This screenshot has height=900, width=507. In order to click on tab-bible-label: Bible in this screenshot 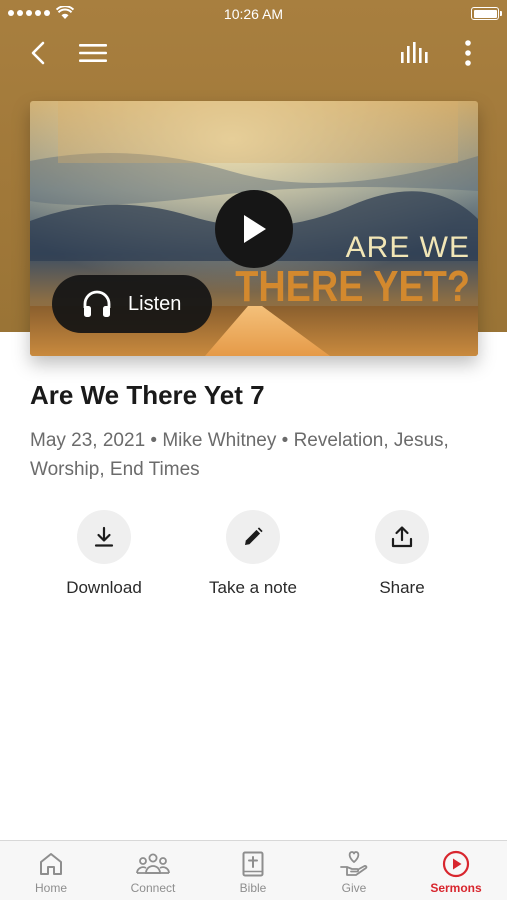, I will do `click(253, 888)`.